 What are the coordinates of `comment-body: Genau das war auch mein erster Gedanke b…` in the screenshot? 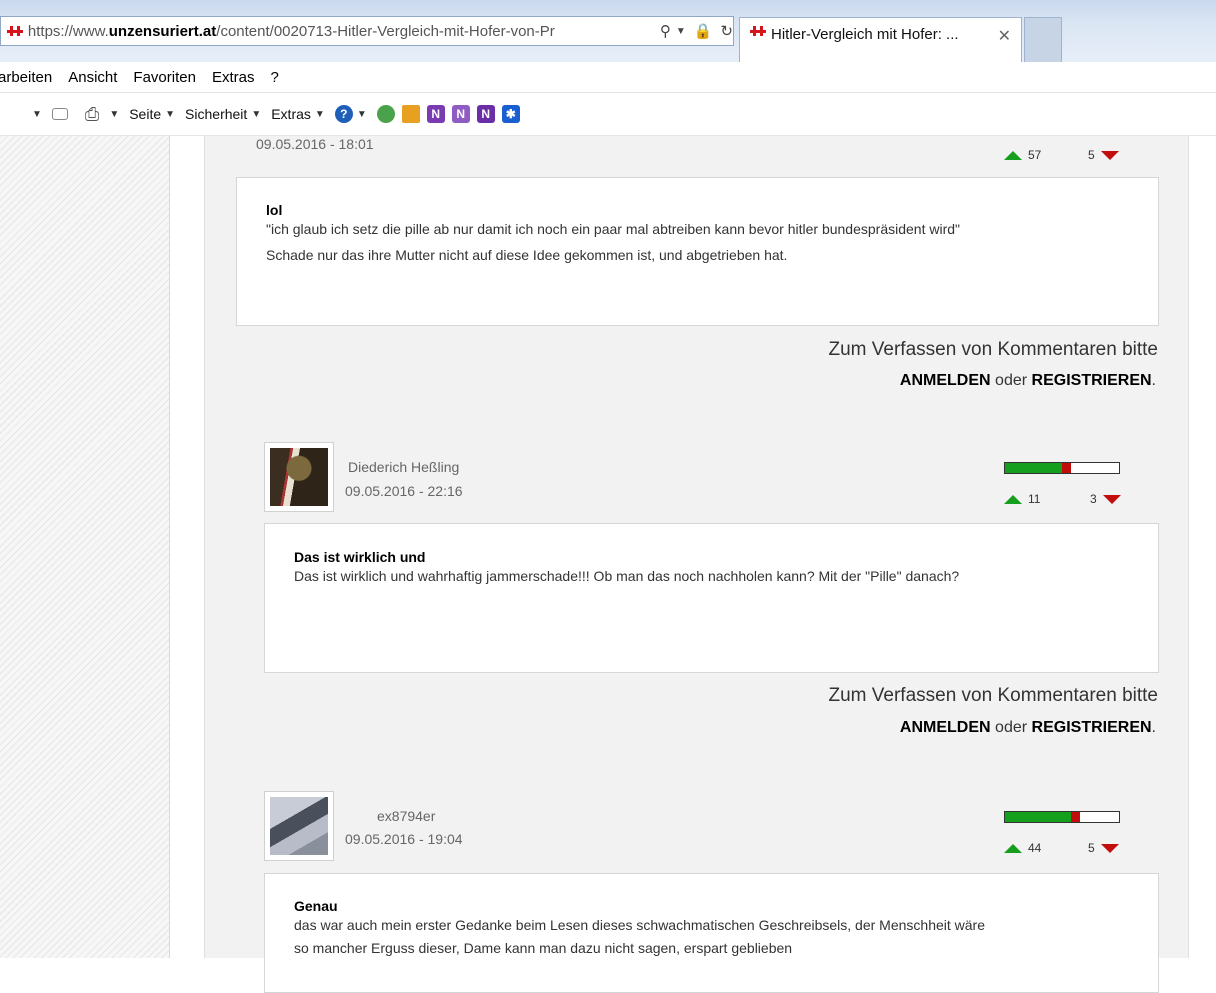 It's located at (711, 933).